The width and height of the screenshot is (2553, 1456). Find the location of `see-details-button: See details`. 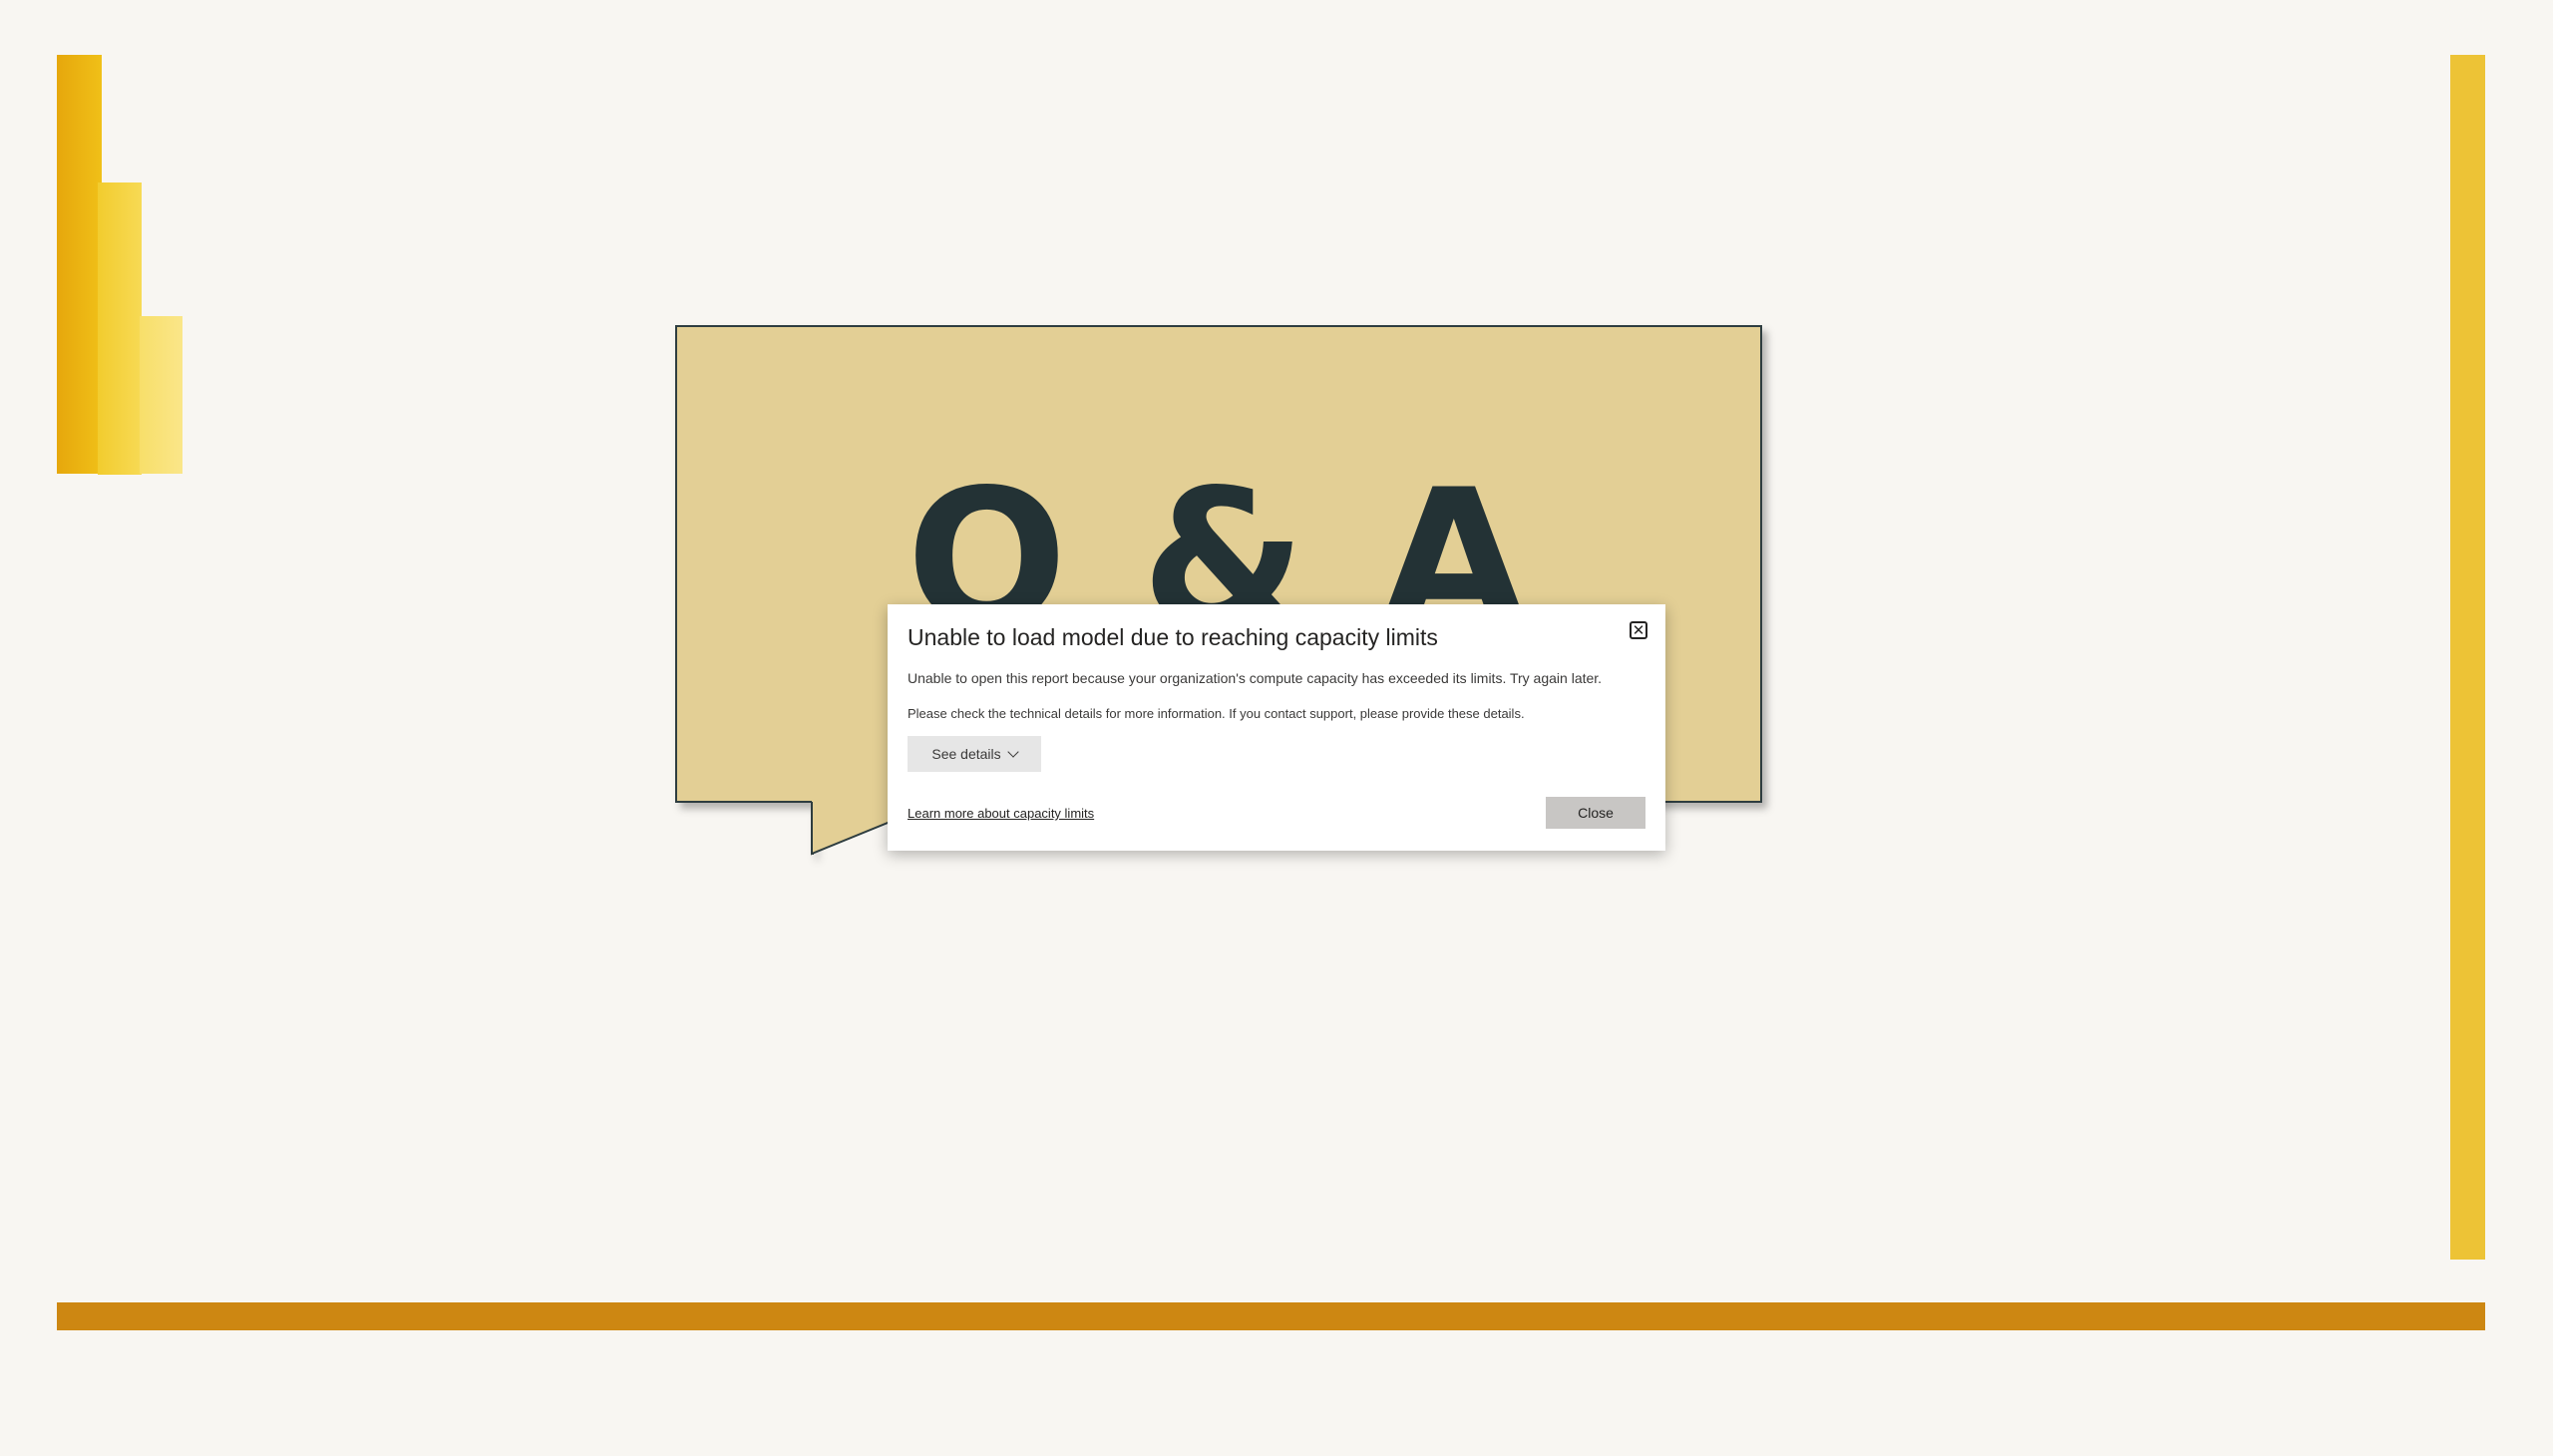

see-details-button: See details is located at coordinates (975, 754).